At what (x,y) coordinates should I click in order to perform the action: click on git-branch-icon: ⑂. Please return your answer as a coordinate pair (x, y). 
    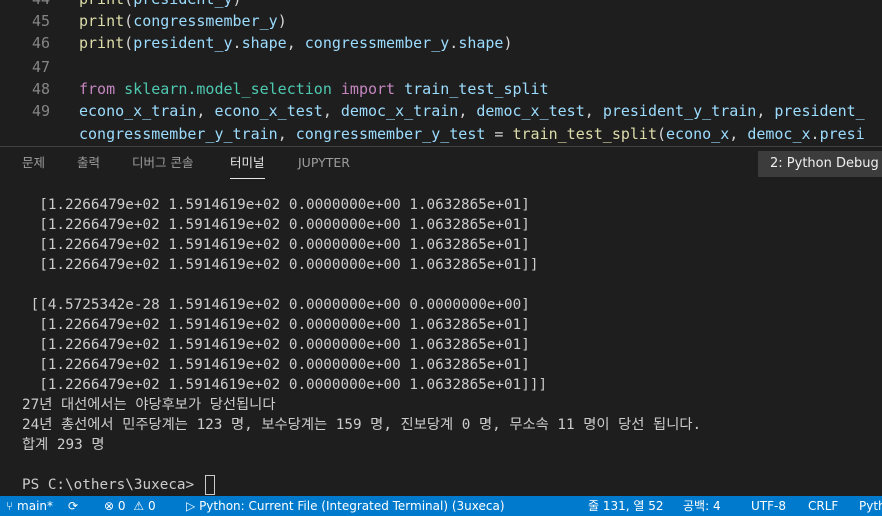
    Looking at the image, I should click on (10, 506).